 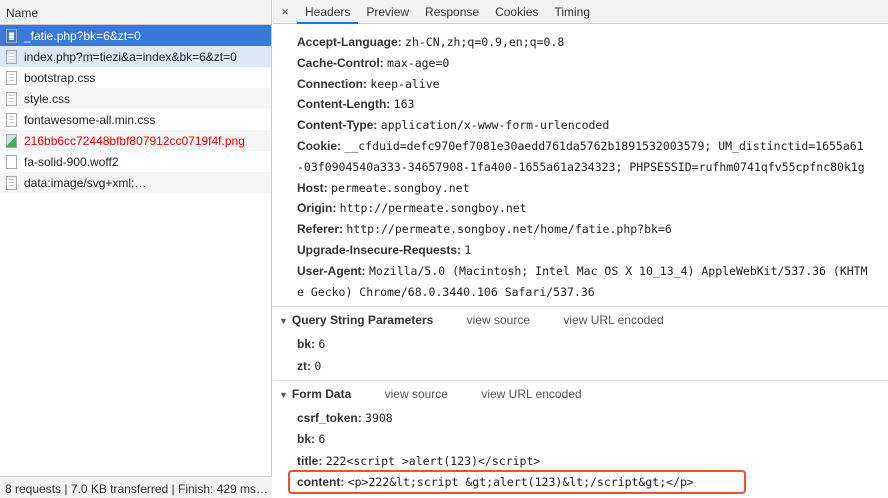 What do you see at coordinates (320, 229) in the screenshot?
I see `header-key: Referer:` at bounding box center [320, 229].